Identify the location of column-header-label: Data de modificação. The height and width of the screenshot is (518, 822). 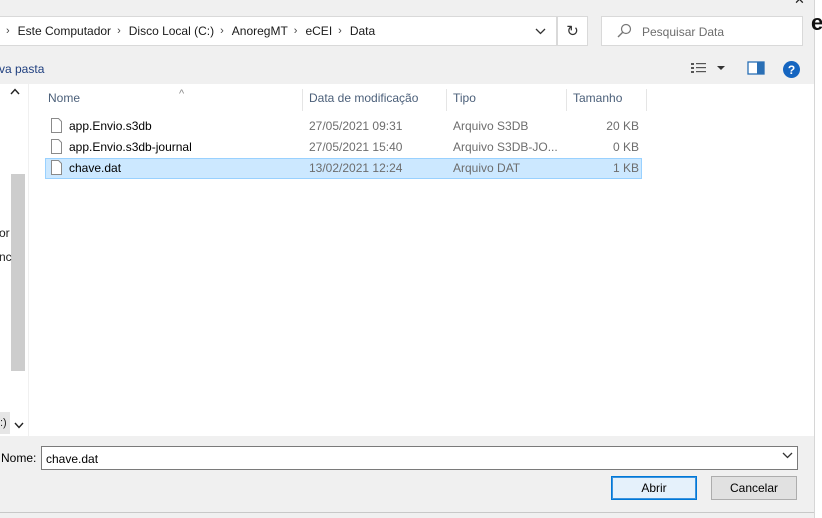
(364, 98).